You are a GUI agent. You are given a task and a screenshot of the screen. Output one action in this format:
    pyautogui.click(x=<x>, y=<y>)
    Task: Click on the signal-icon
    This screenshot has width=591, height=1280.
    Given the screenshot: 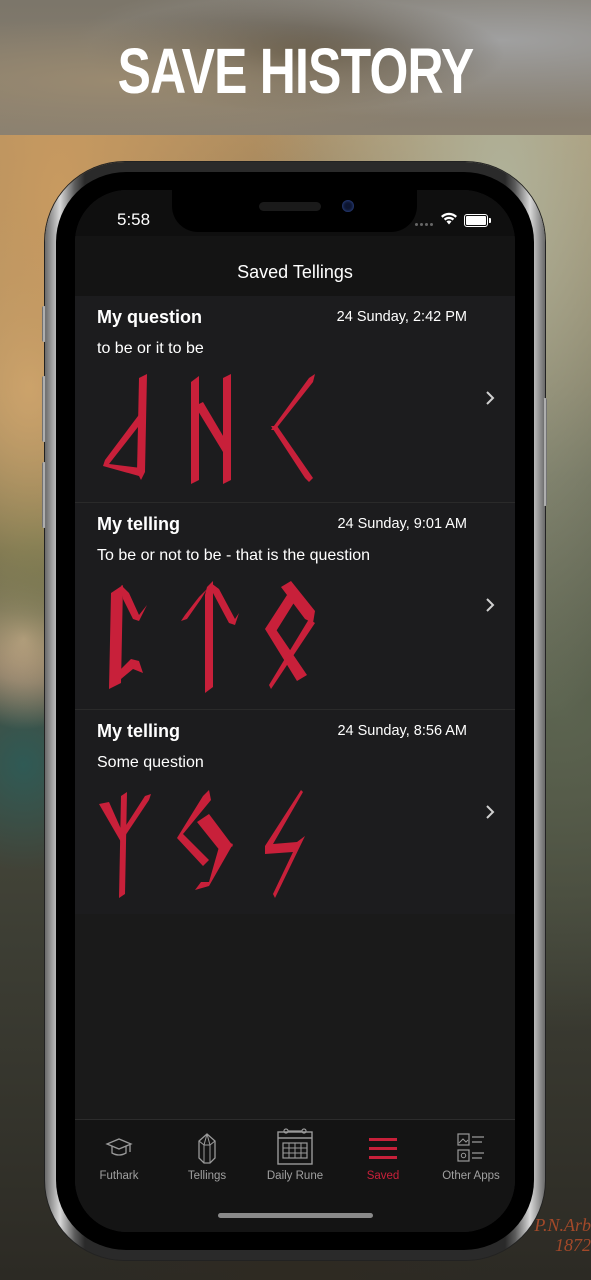 What is the action you would take?
    pyautogui.click(x=424, y=224)
    